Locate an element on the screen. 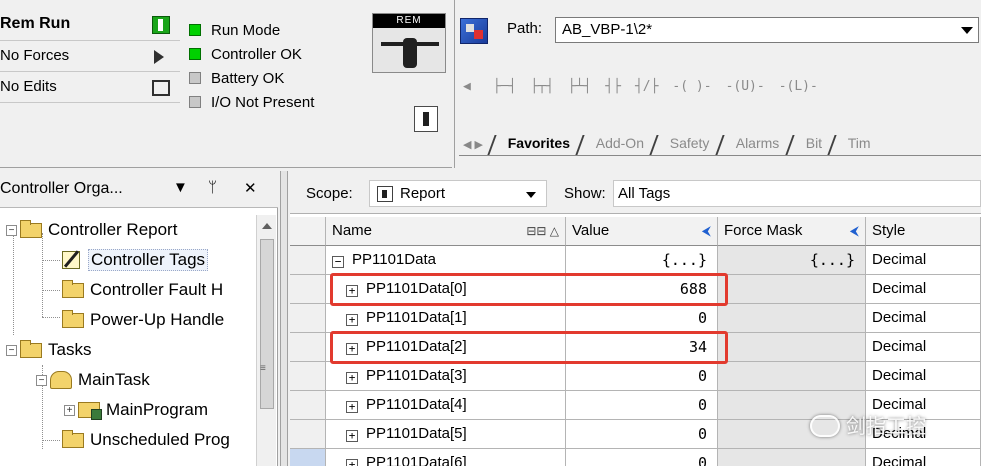 The image size is (981, 466). tree-item-unscheduled-programs: Unscheduled Prog is located at coordinates (146, 440).